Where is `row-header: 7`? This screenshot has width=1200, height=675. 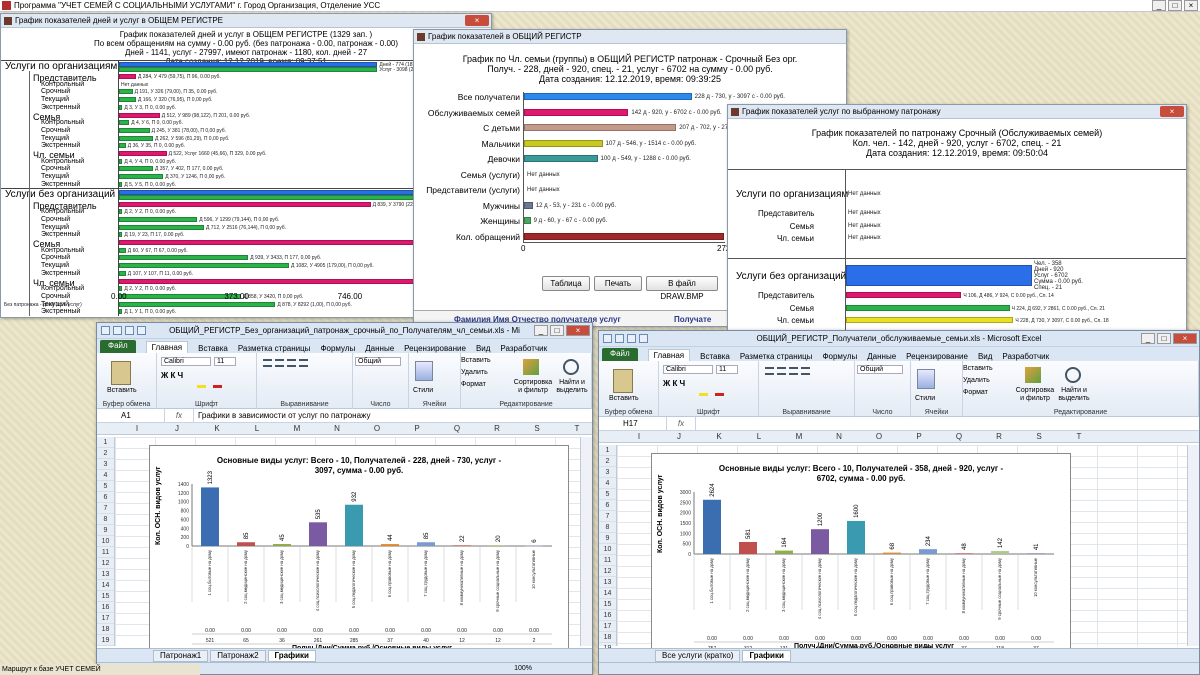 row-header: 7 is located at coordinates (105, 508).